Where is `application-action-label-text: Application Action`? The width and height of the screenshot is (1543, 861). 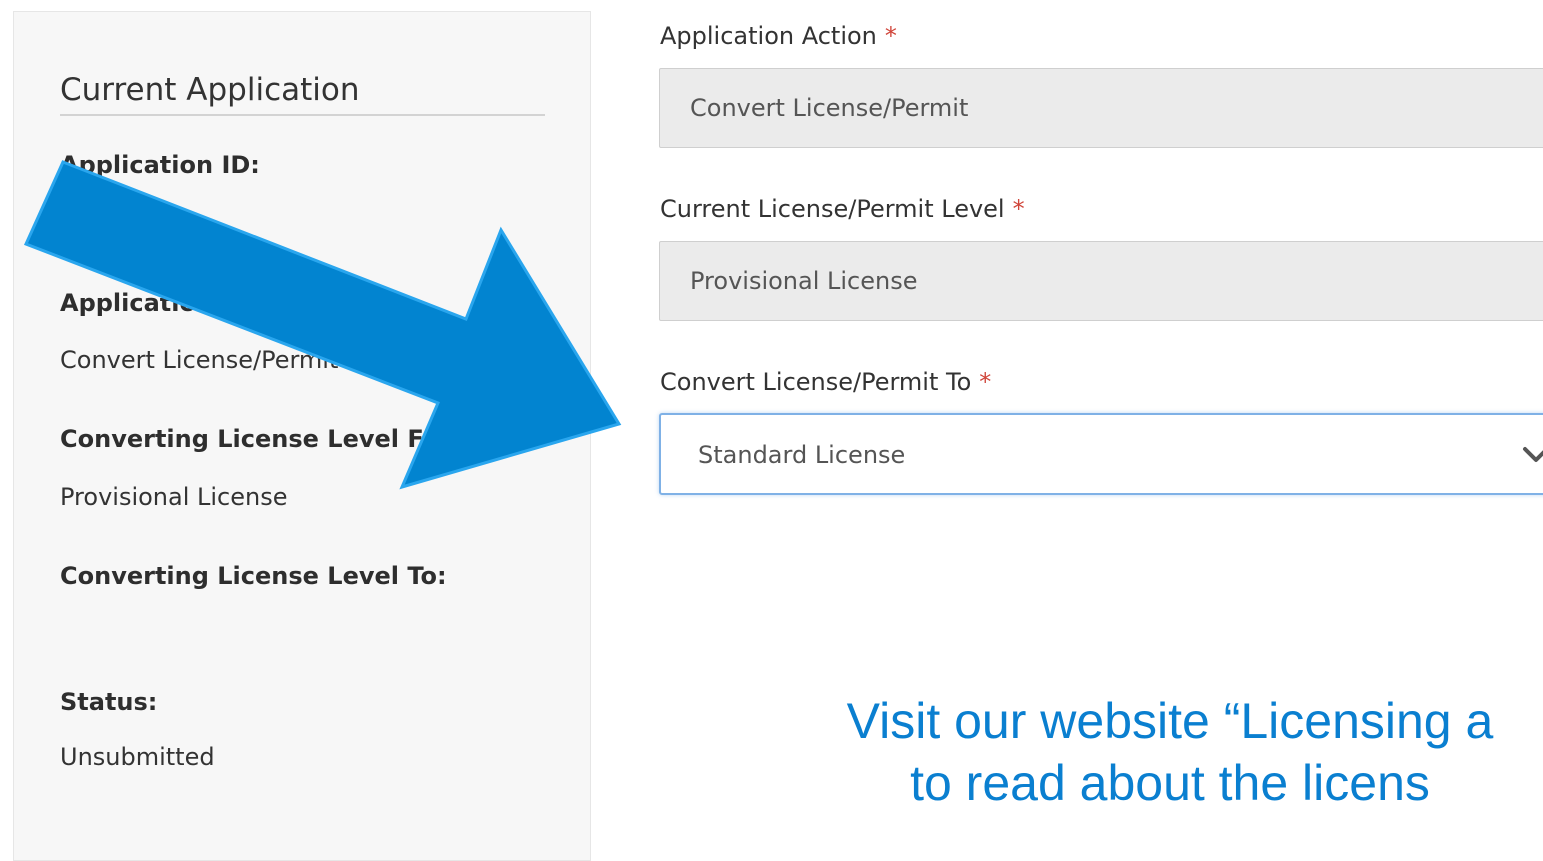
application-action-label-text: Application Action is located at coordinates (768, 36).